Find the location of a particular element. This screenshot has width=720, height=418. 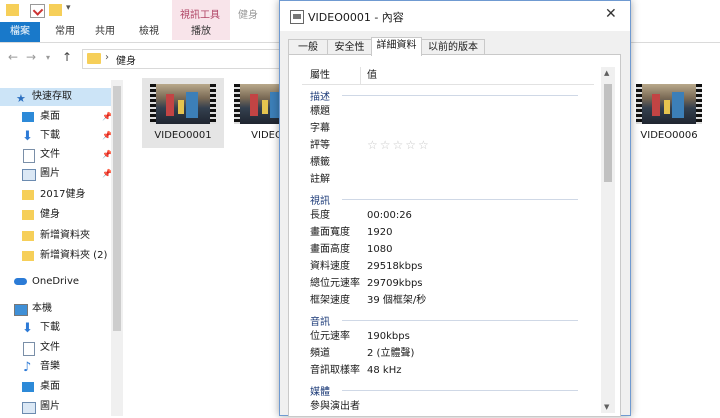

star-icon: ★ is located at coordinates (21, 98).